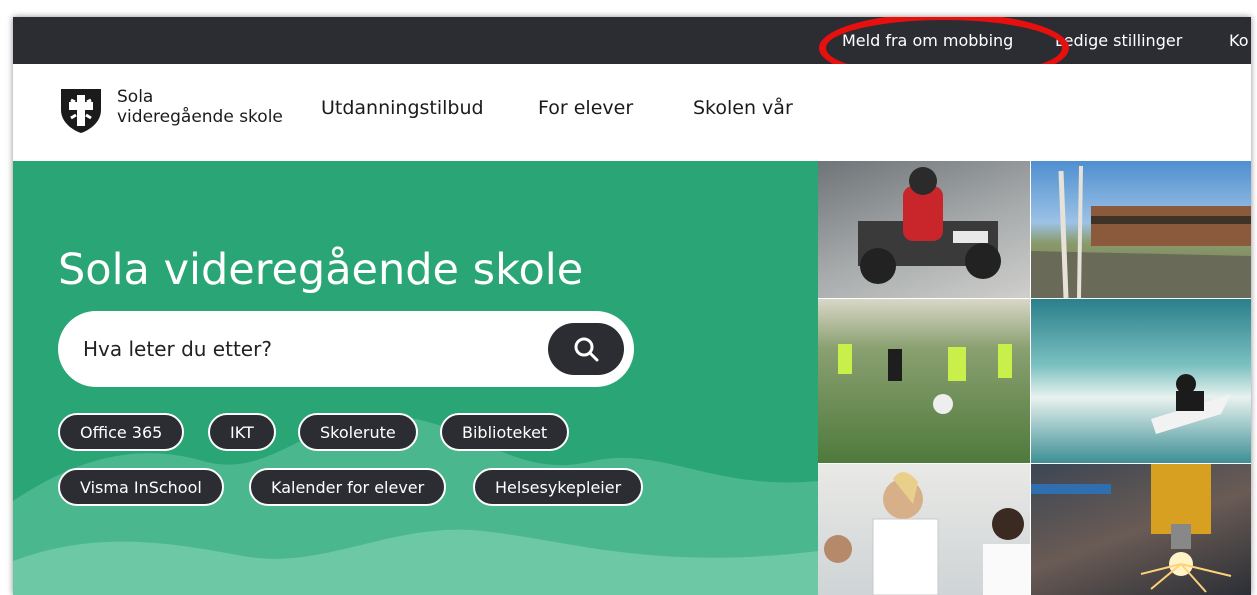 The height and width of the screenshot is (595, 1257). Describe the element at coordinates (743, 108) in the screenshot. I see `nav-skolen-var: Skolen vår` at that location.